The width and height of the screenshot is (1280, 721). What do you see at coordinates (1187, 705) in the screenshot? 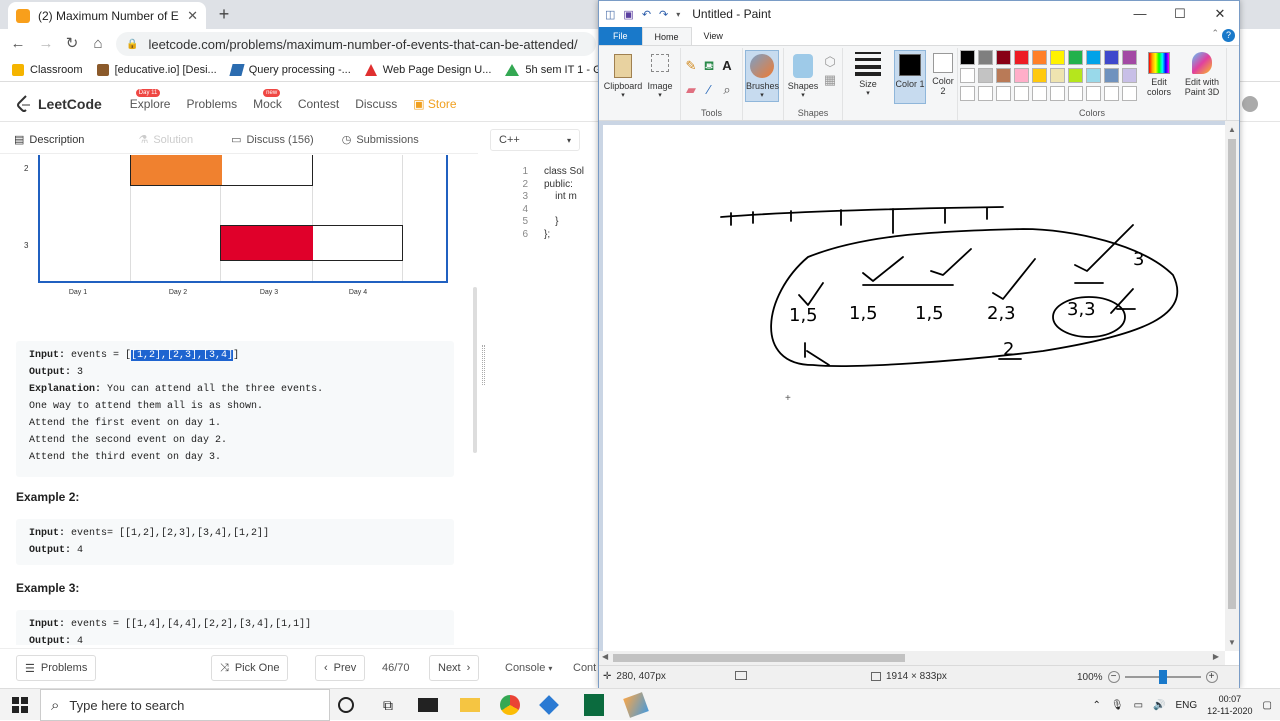
I see `language-indicator: ENG` at bounding box center [1187, 705].